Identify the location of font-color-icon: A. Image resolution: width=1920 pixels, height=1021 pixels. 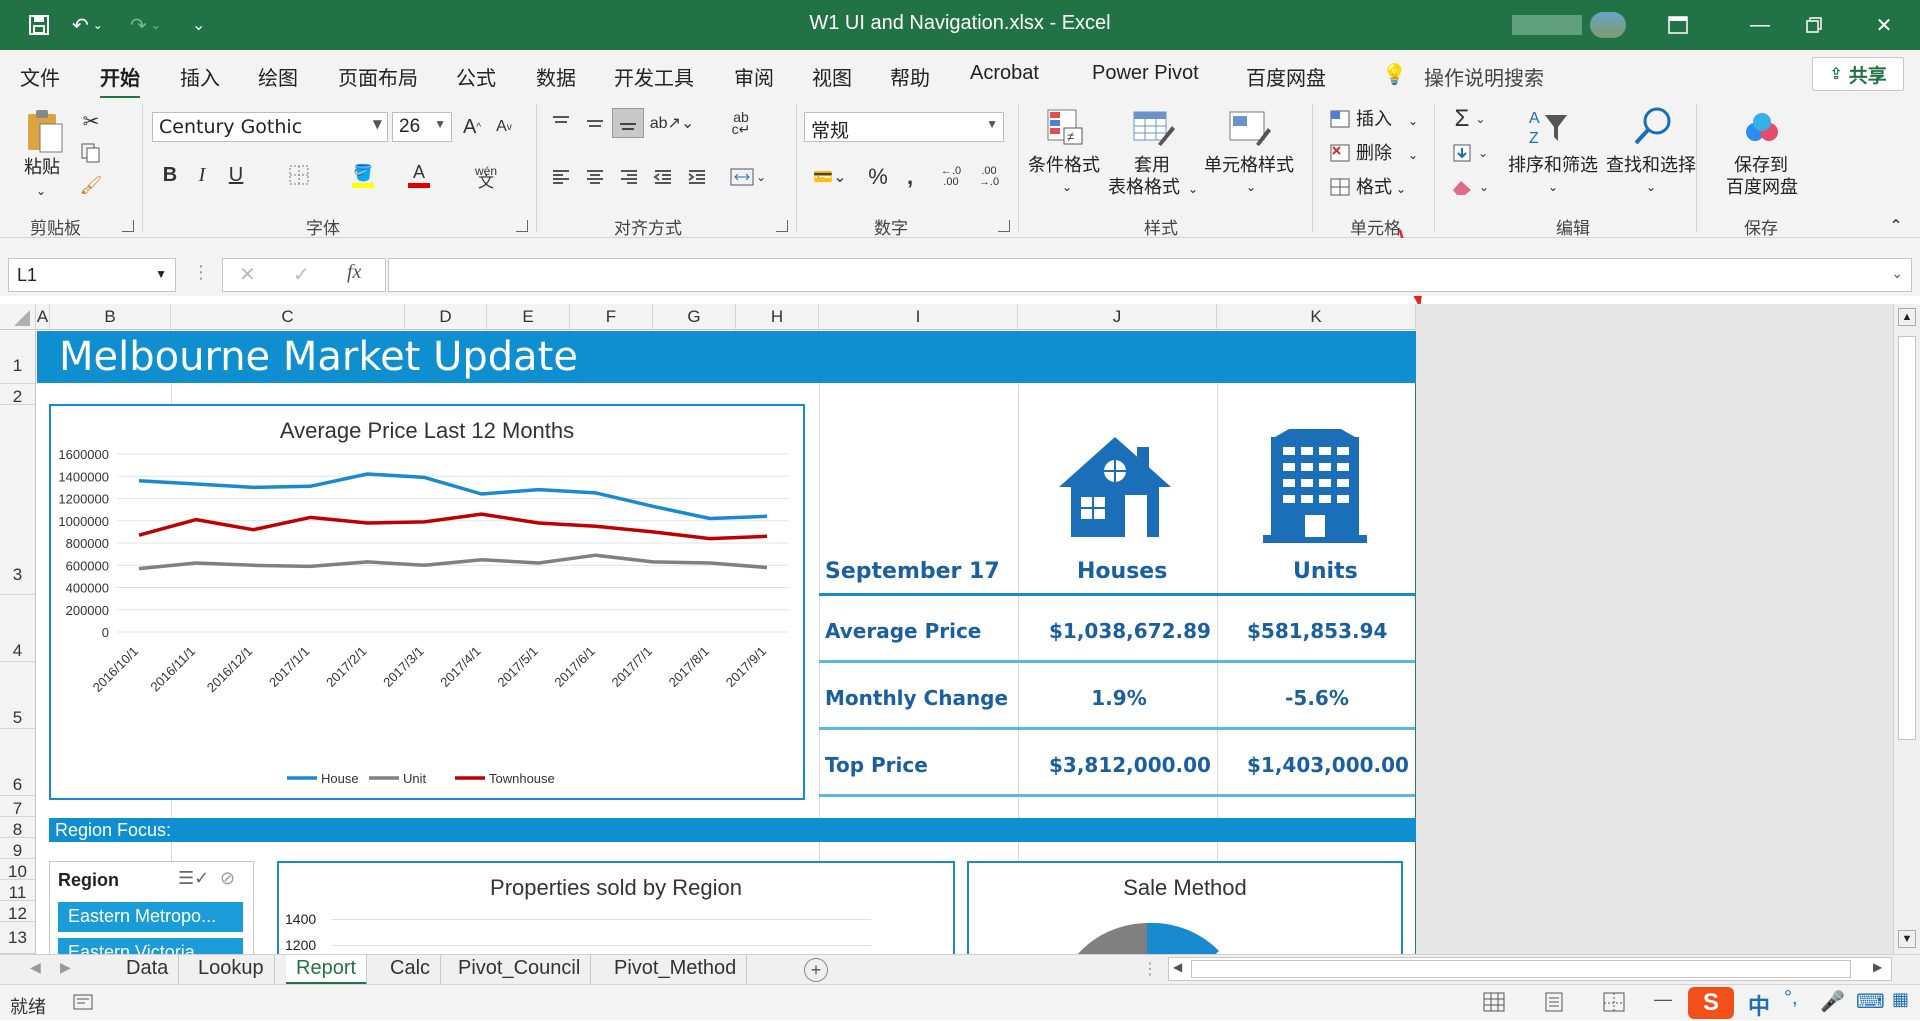
(419, 175).